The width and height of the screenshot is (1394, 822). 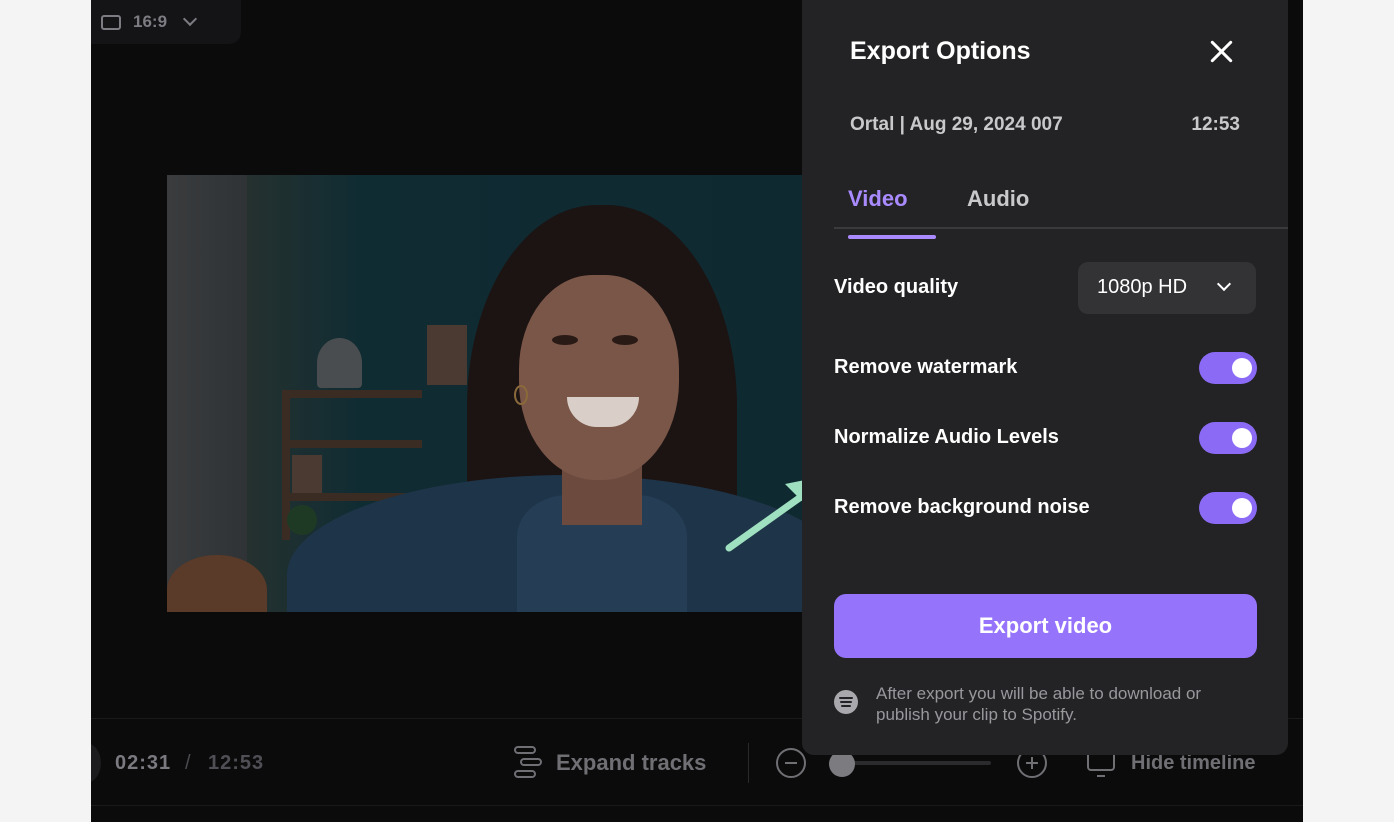 What do you see at coordinates (207, 393) in the screenshot?
I see `window-curtain` at bounding box center [207, 393].